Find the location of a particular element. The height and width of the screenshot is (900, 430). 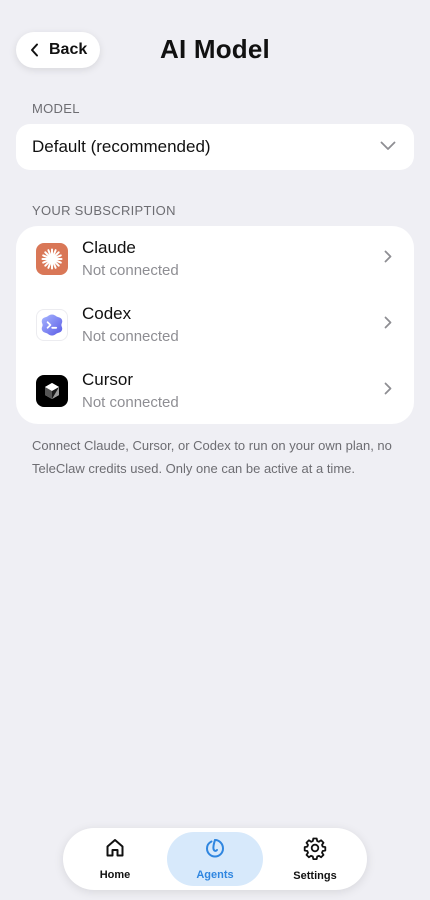

model-select: Default (recommended) is located at coordinates (215, 147).